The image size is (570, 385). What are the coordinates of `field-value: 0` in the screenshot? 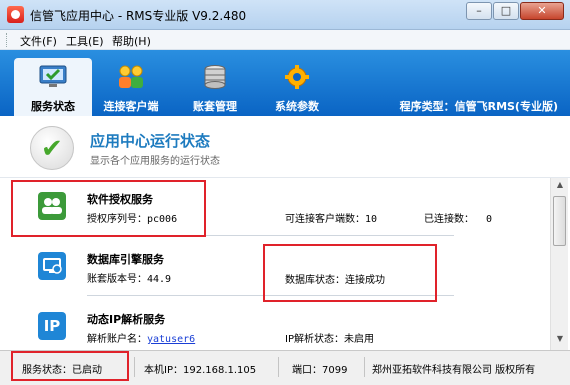 It's located at (489, 219).